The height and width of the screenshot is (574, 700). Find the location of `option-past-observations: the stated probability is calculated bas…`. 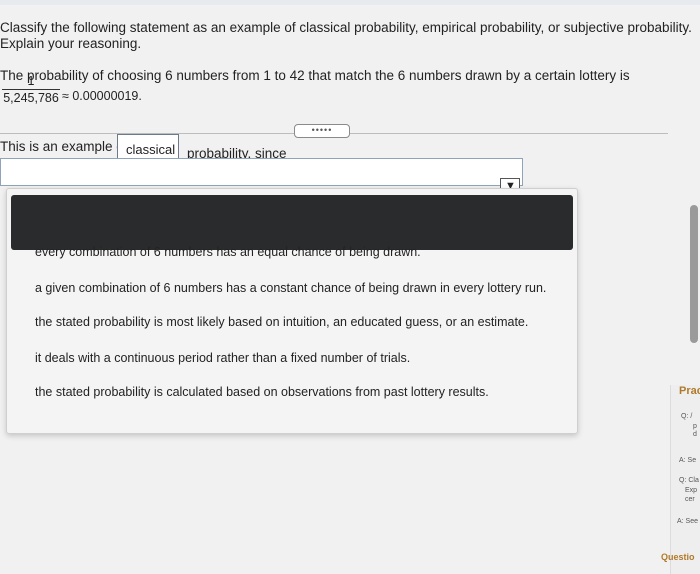

option-past-observations: the stated probability is calculated bas… is located at coordinates (262, 392).